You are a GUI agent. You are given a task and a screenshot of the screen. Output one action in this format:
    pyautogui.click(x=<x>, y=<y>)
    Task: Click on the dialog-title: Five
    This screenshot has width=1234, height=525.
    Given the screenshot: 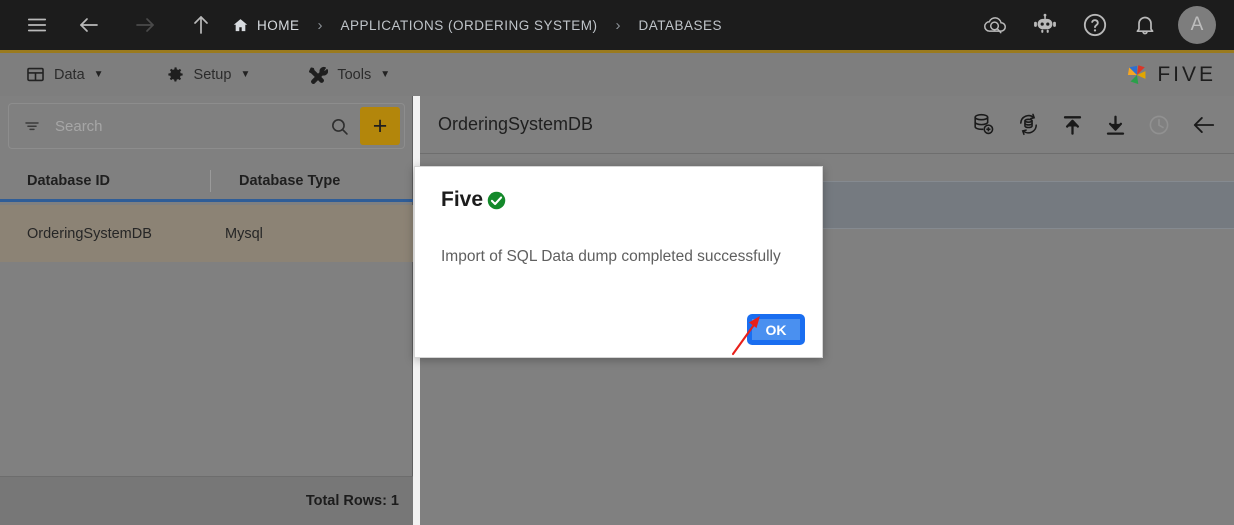 What is the action you would take?
    pyautogui.click(x=462, y=199)
    